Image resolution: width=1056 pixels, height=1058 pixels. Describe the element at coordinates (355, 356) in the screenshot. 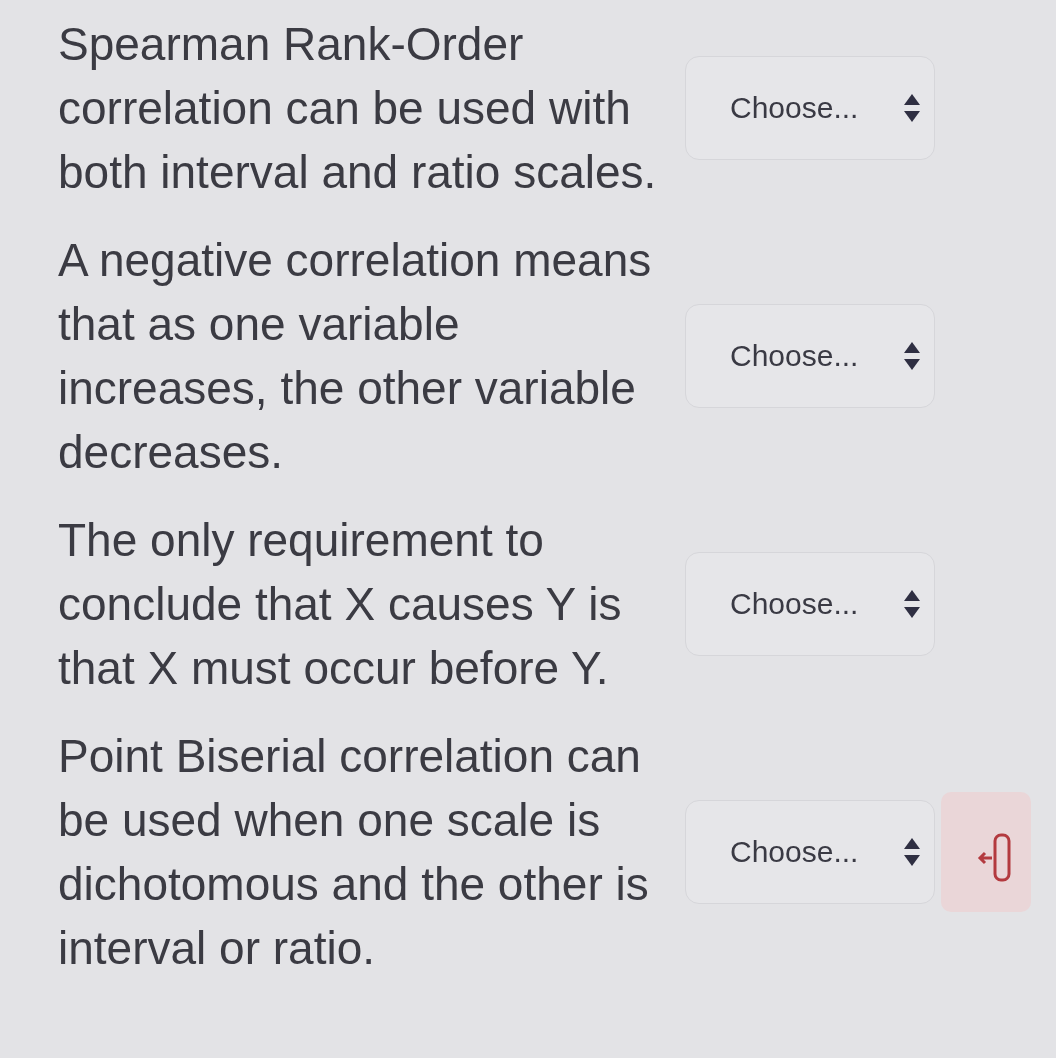

I see `question-text: A negative correlation means that as one variable increases, the other variable decreases.` at that location.